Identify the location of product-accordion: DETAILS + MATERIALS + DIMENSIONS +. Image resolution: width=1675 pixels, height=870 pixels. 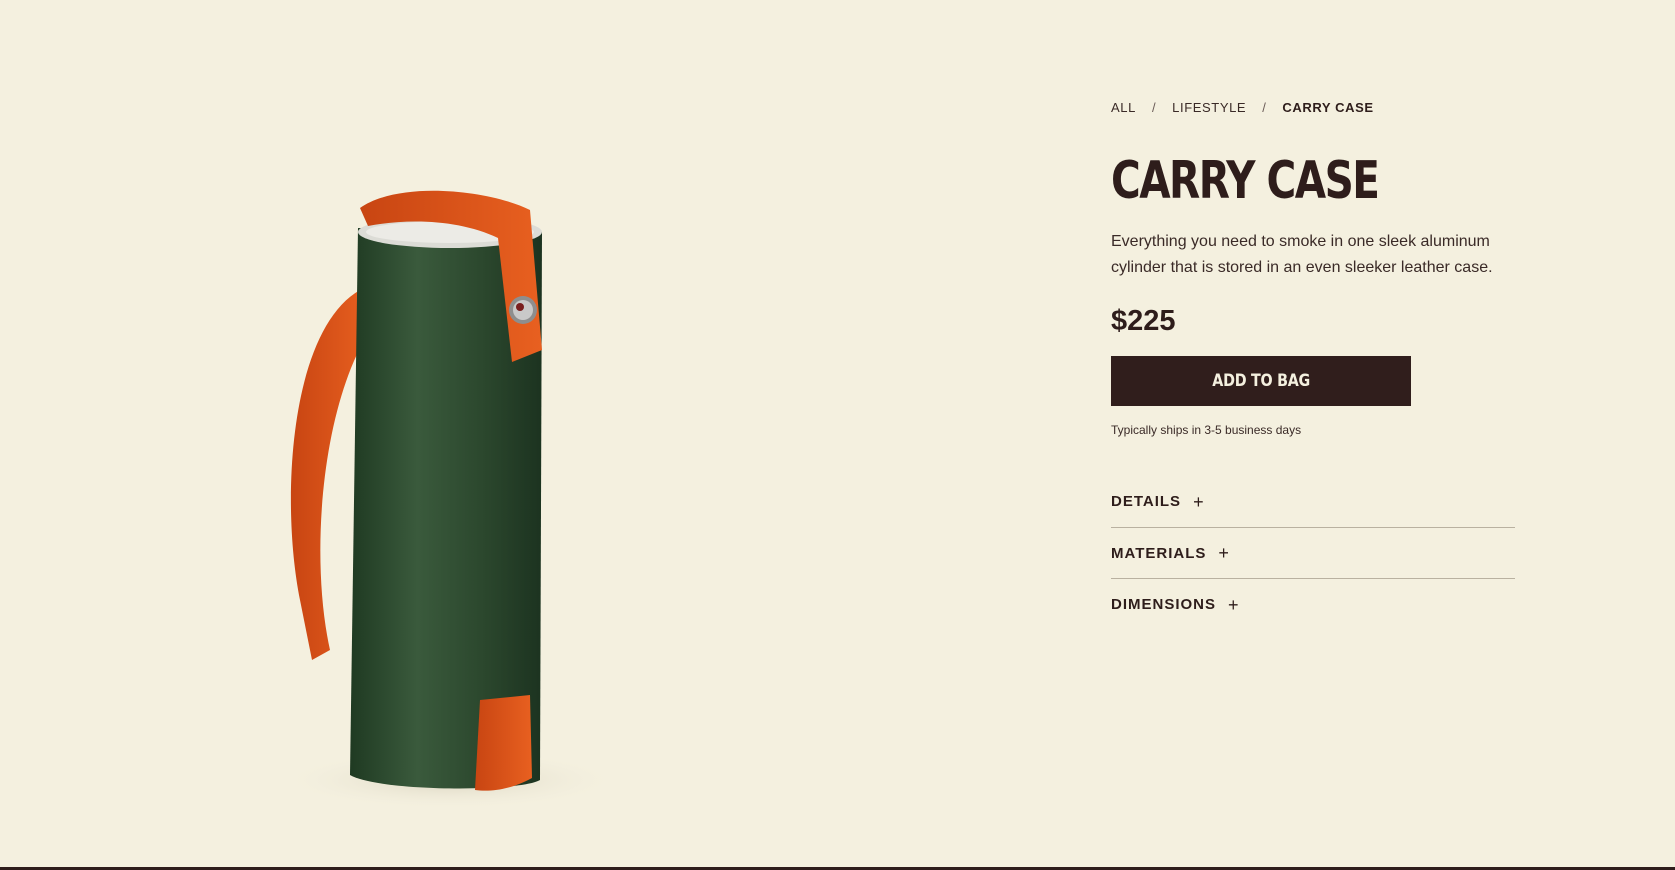
(1313, 559).